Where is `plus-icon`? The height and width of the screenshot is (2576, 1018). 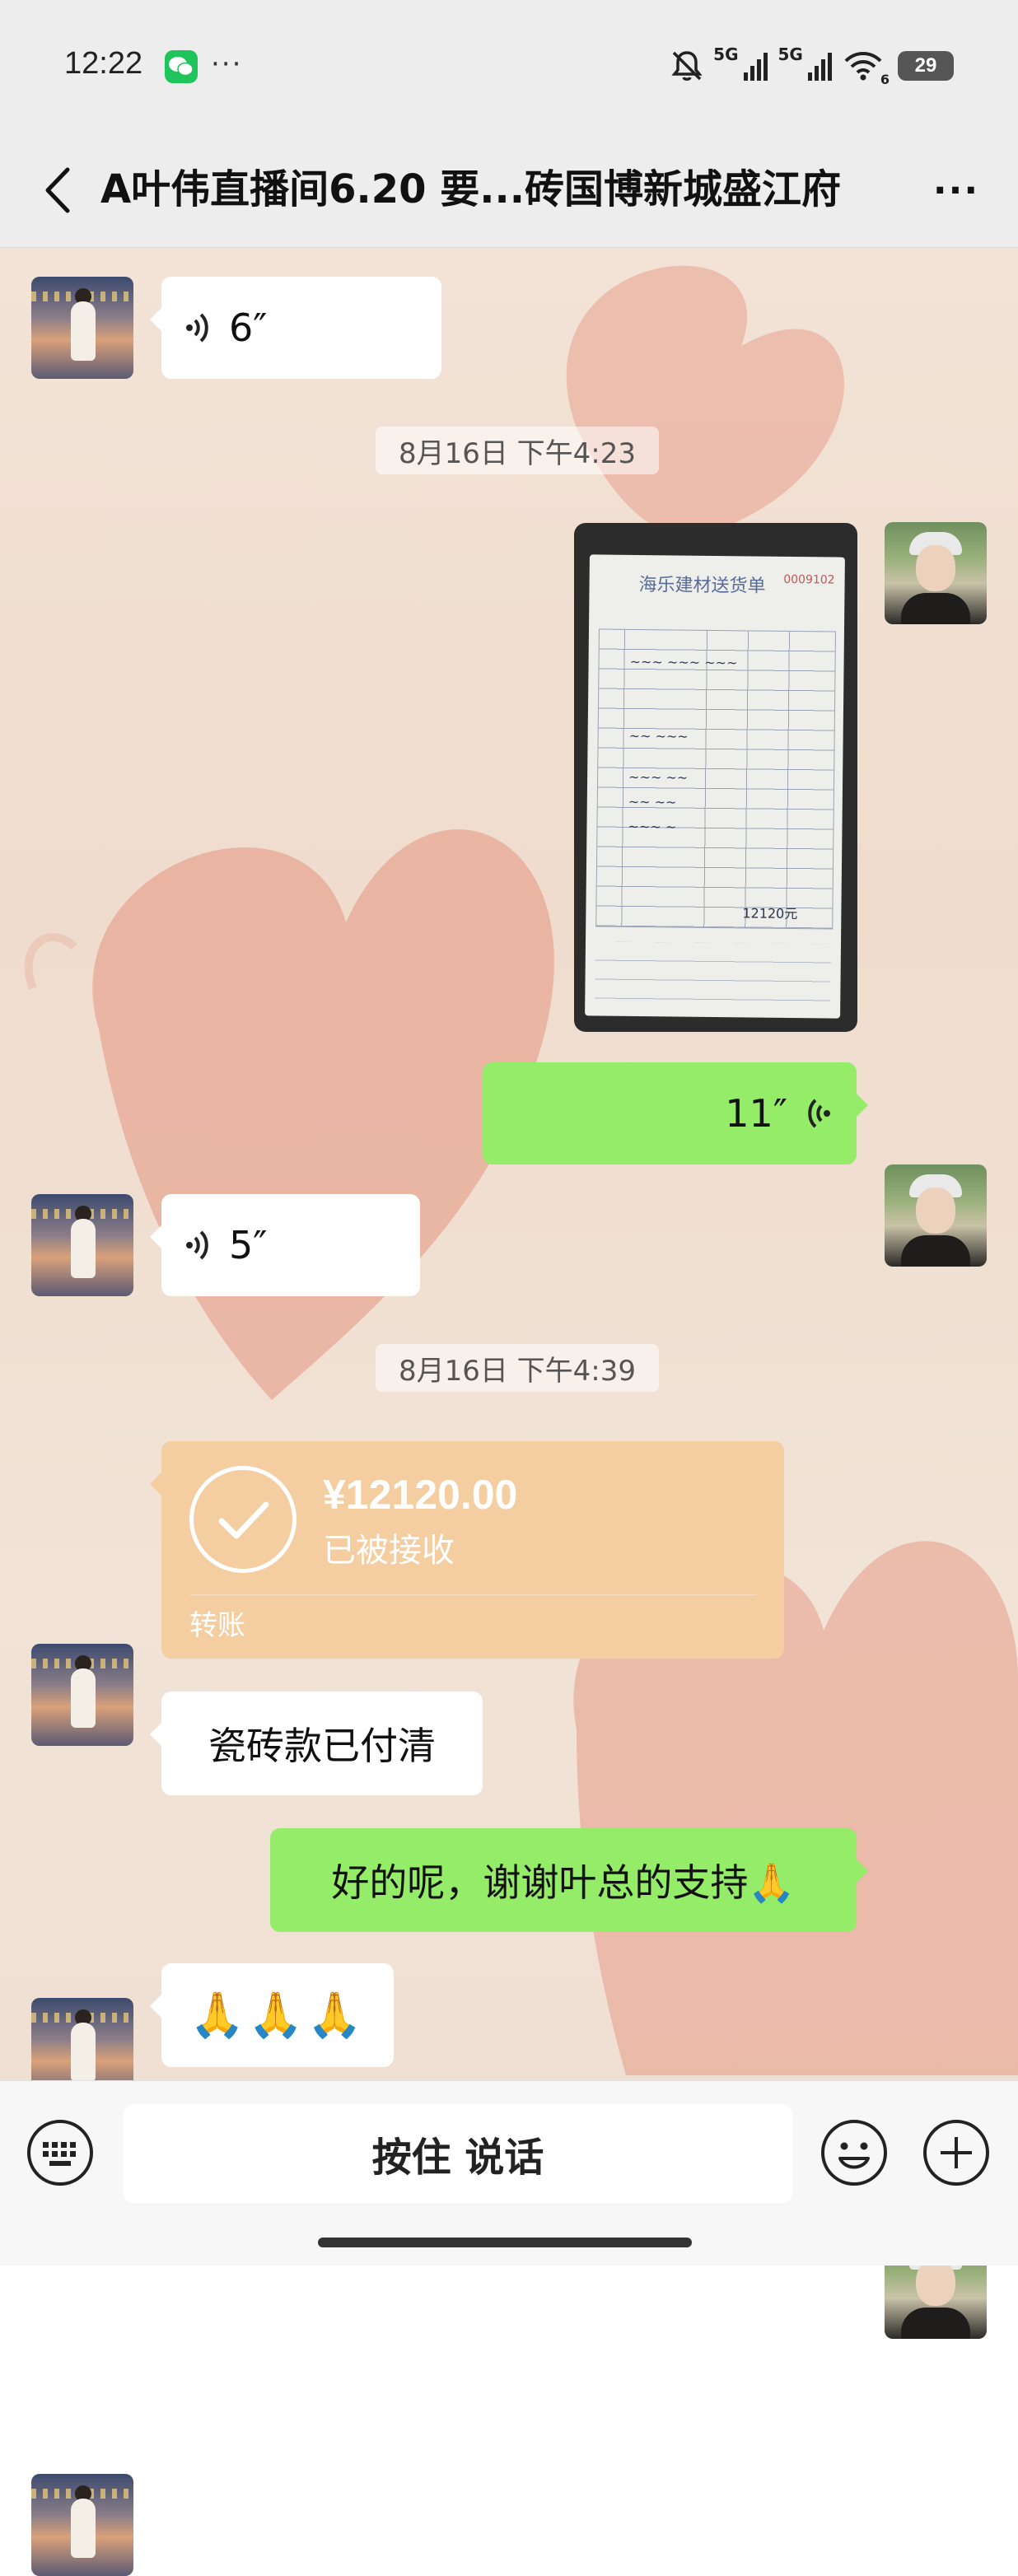 plus-icon is located at coordinates (956, 2153).